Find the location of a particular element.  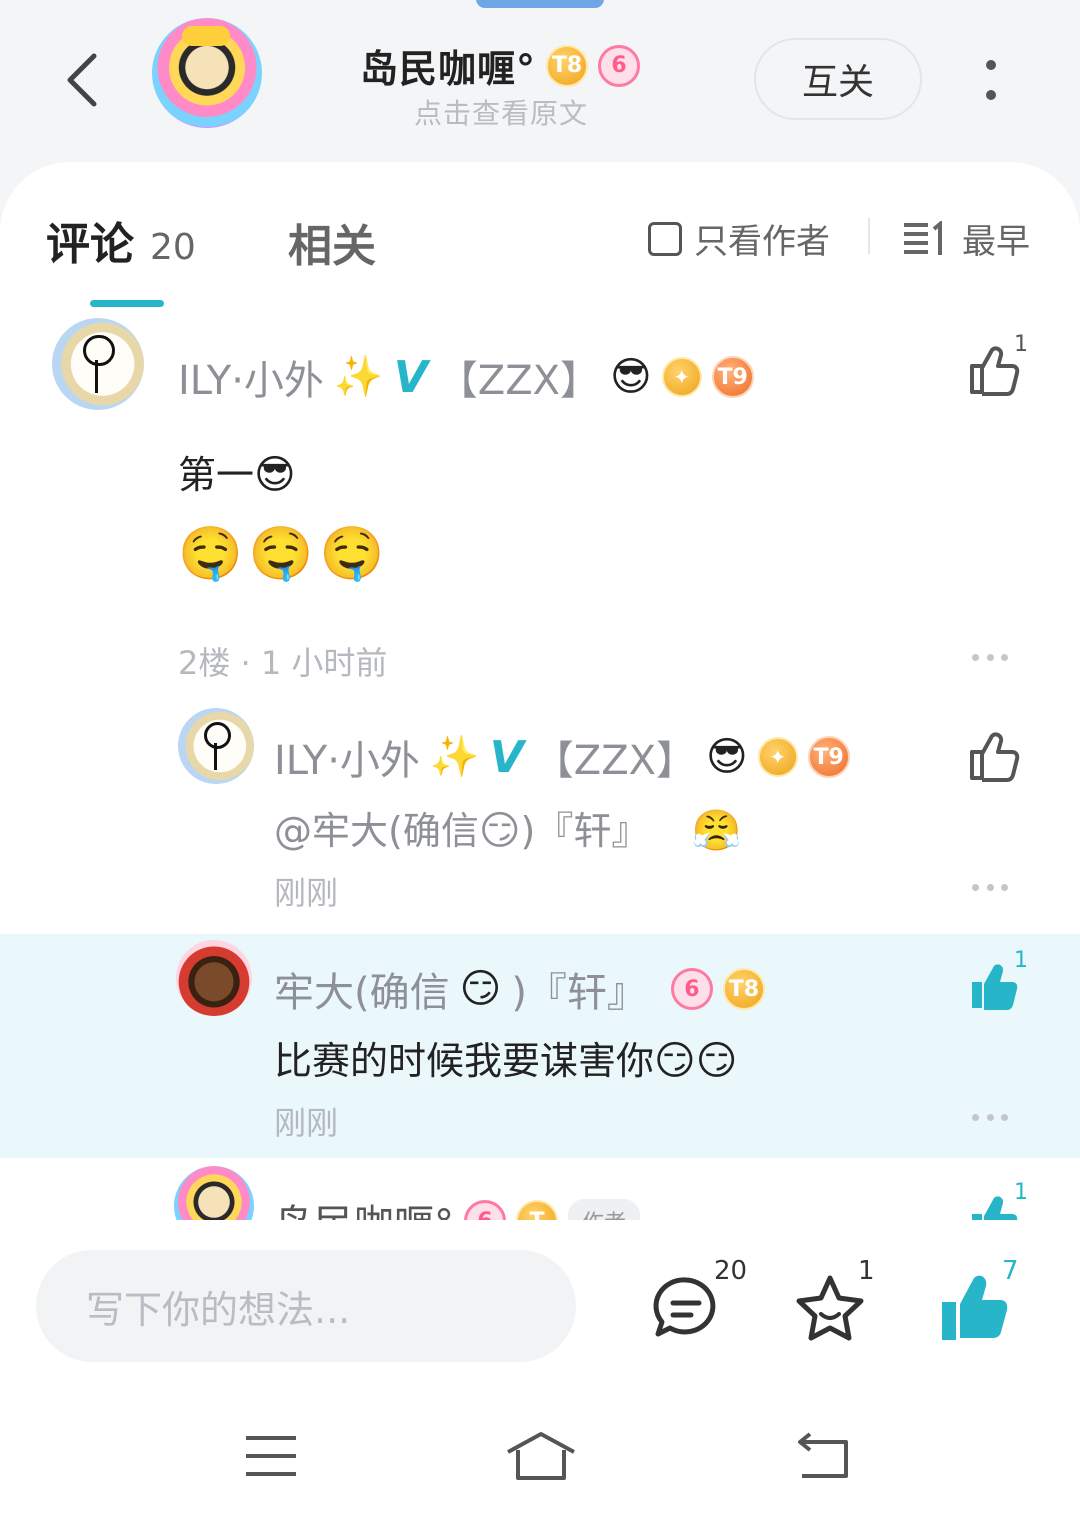

comment-meta: 2楼 · 1 小时前 is located at coordinates (283, 663).